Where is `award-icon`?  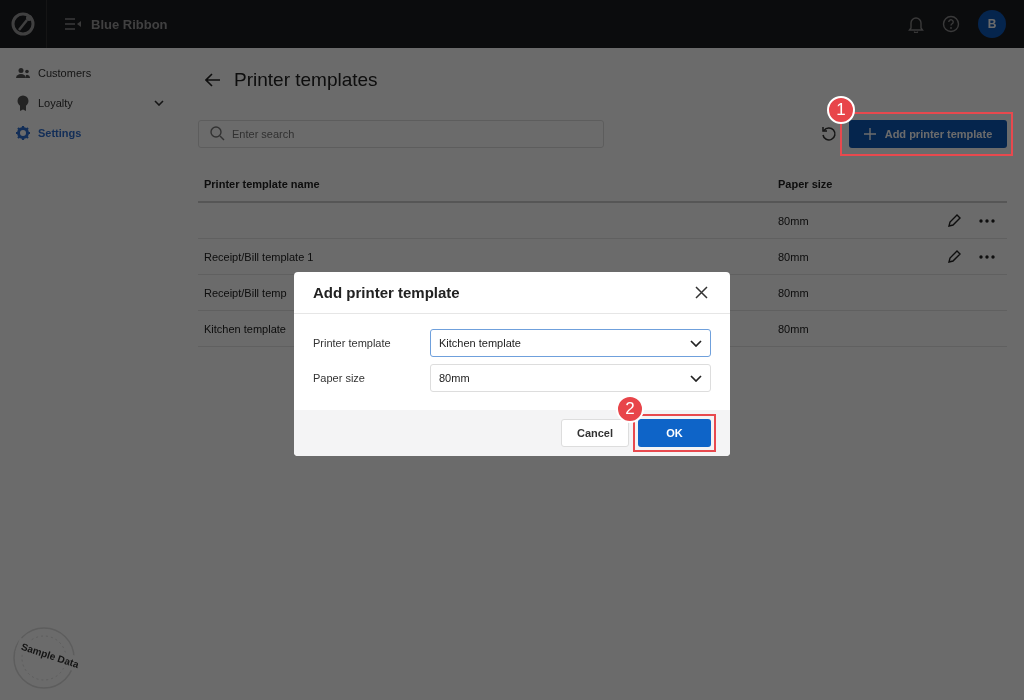 award-icon is located at coordinates (23, 103).